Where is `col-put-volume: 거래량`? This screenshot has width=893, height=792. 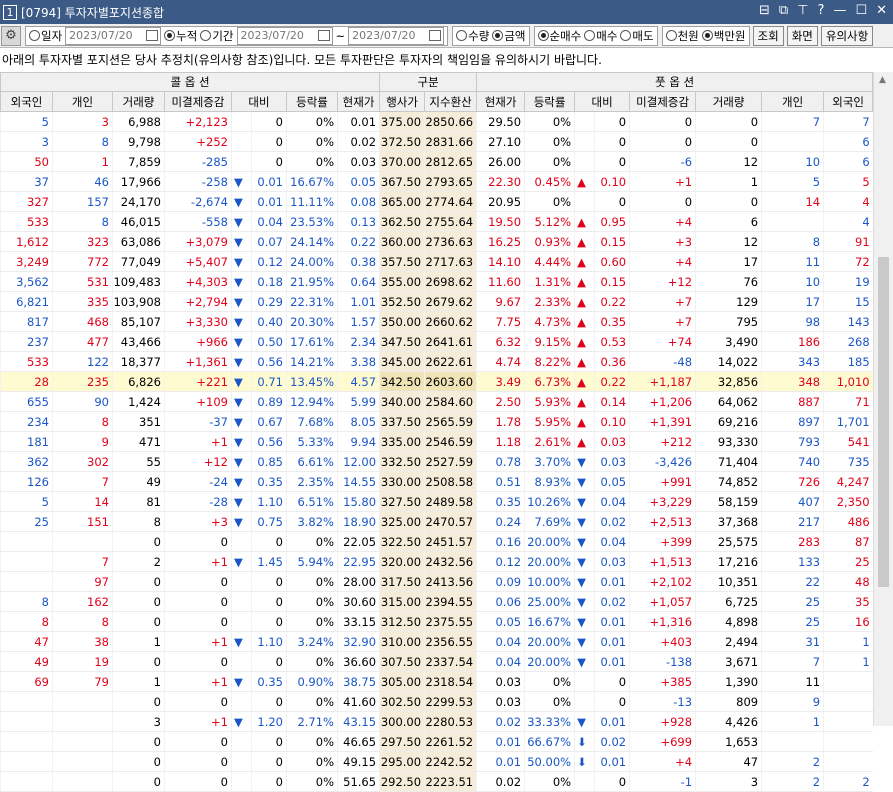 col-put-volume: 거래량 is located at coordinates (729, 101).